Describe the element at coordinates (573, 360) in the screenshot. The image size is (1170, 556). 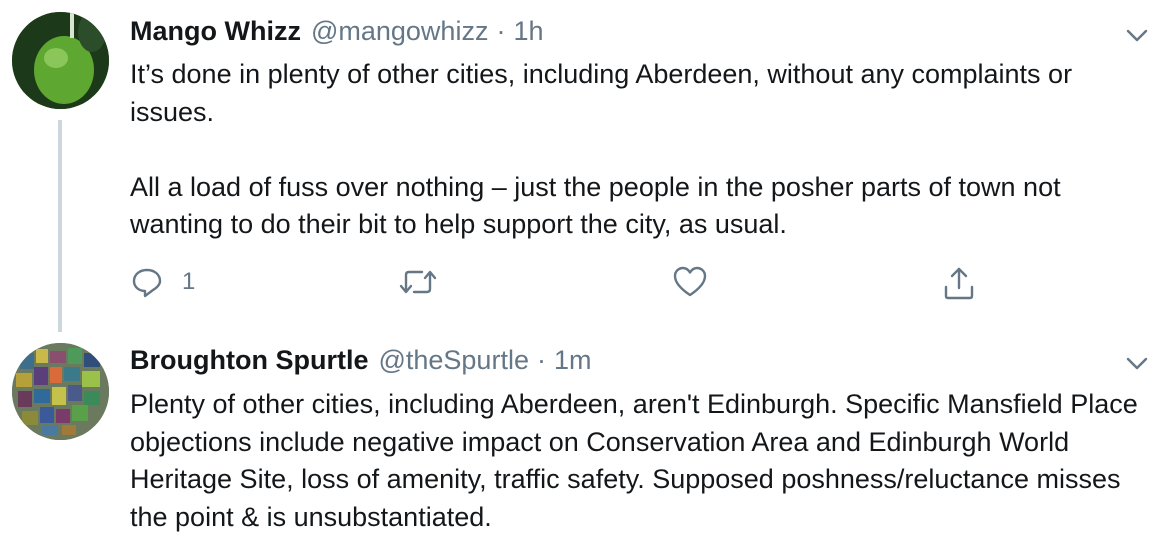
I see `timestamp: 1m` at that location.